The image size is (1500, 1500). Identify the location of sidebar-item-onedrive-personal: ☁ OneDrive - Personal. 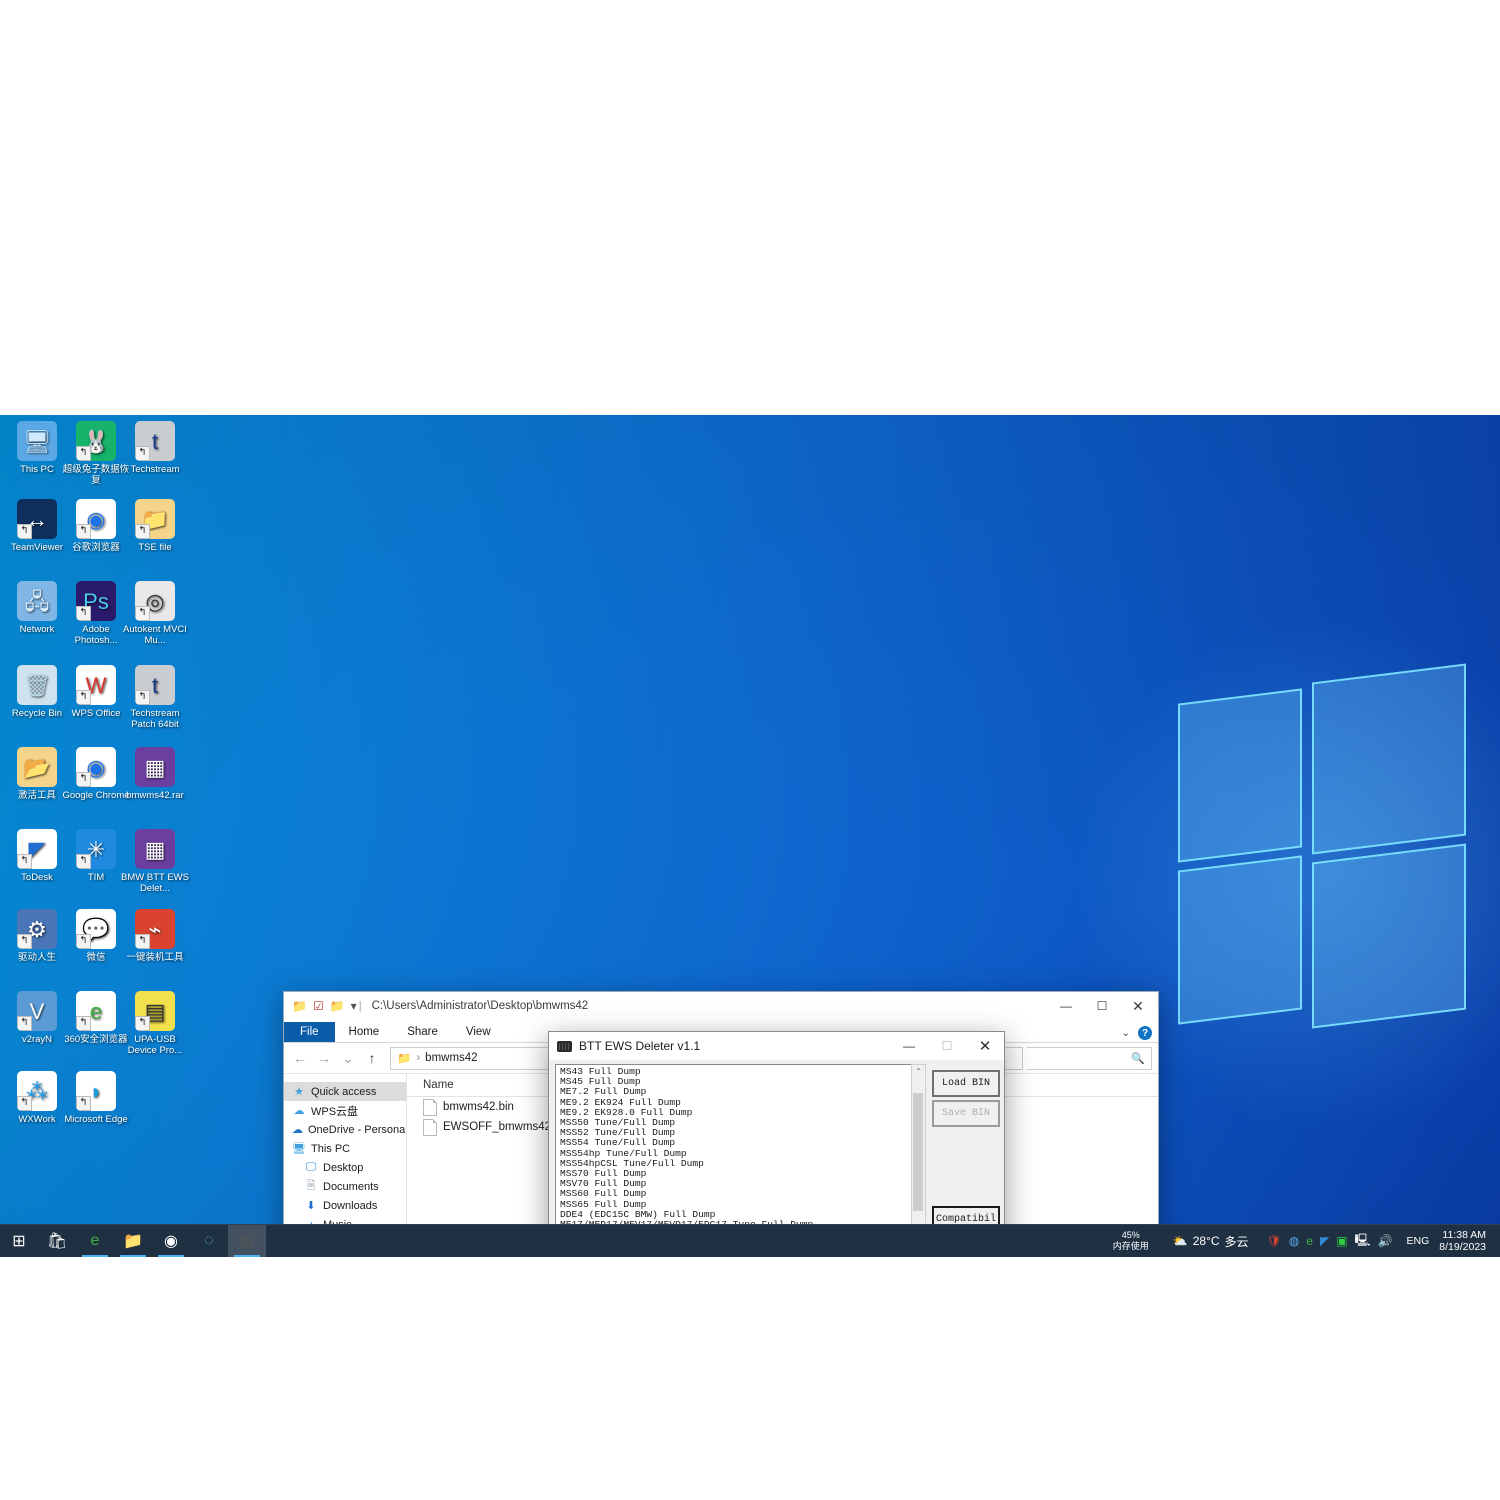
(345, 1129).